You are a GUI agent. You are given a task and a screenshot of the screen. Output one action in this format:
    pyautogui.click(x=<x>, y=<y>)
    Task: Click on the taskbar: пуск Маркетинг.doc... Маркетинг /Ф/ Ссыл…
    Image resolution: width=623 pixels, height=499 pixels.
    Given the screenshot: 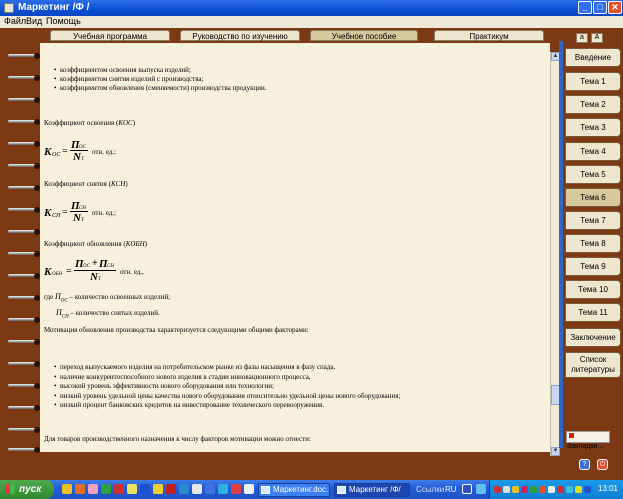 What is the action you would take?
    pyautogui.click(x=311, y=489)
    